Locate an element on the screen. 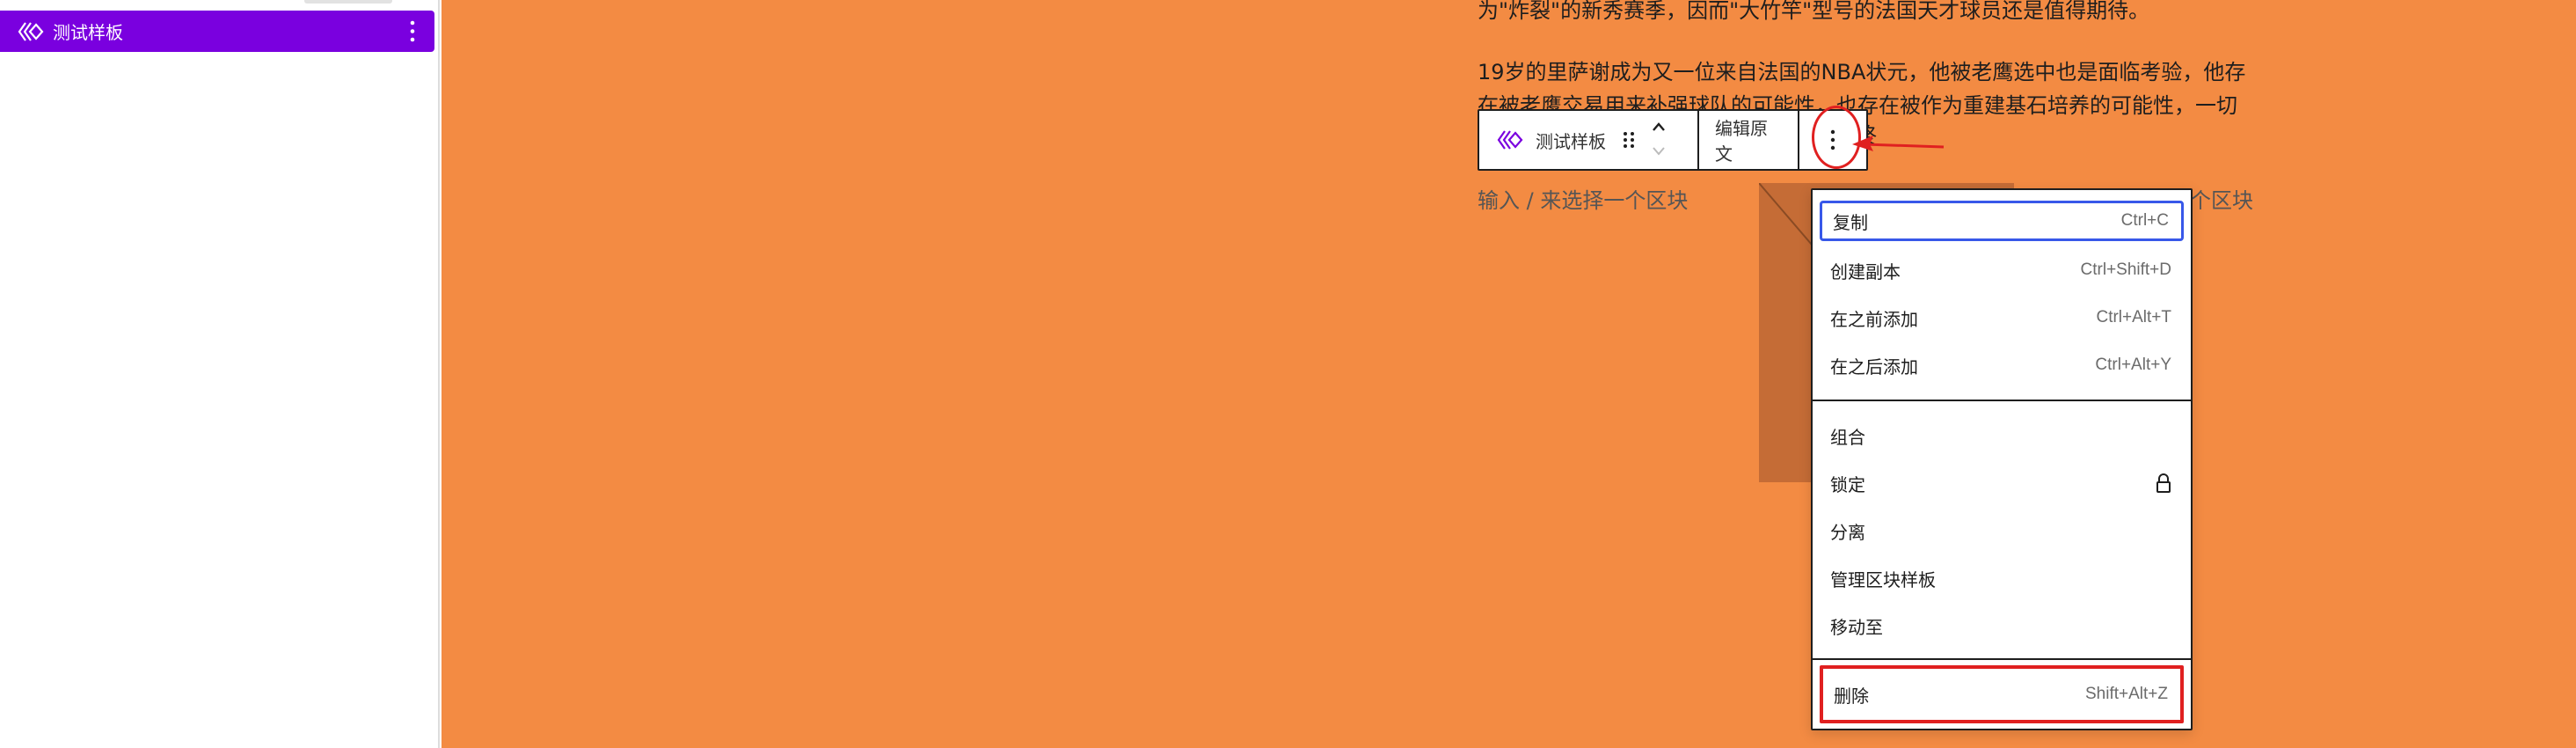  menu-item-shortcut: Ctrl+Alt+Y is located at coordinates (2133, 365).